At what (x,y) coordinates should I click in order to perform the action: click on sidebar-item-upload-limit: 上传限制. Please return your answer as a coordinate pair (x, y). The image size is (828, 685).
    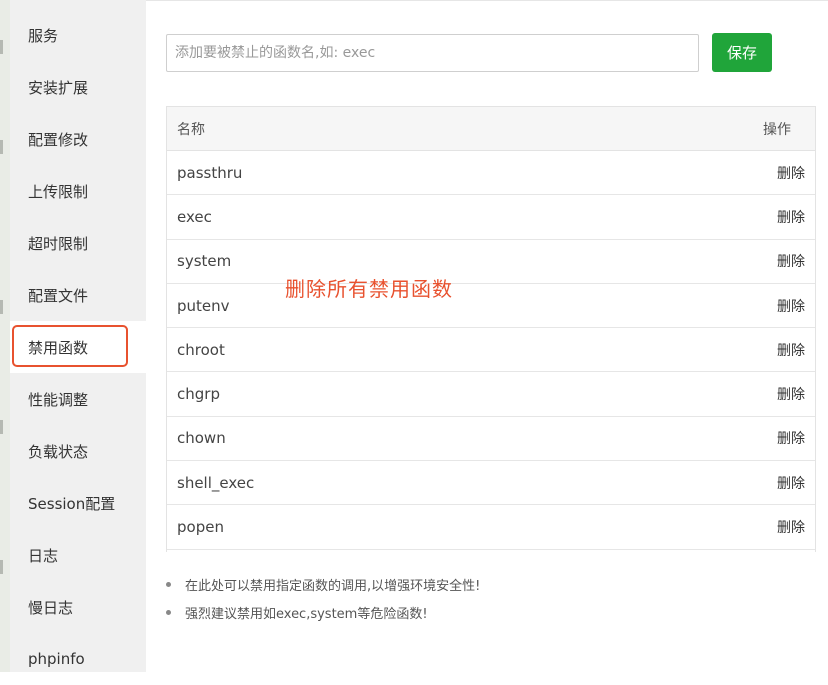
    Looking at the image, I should click on (78, 191).